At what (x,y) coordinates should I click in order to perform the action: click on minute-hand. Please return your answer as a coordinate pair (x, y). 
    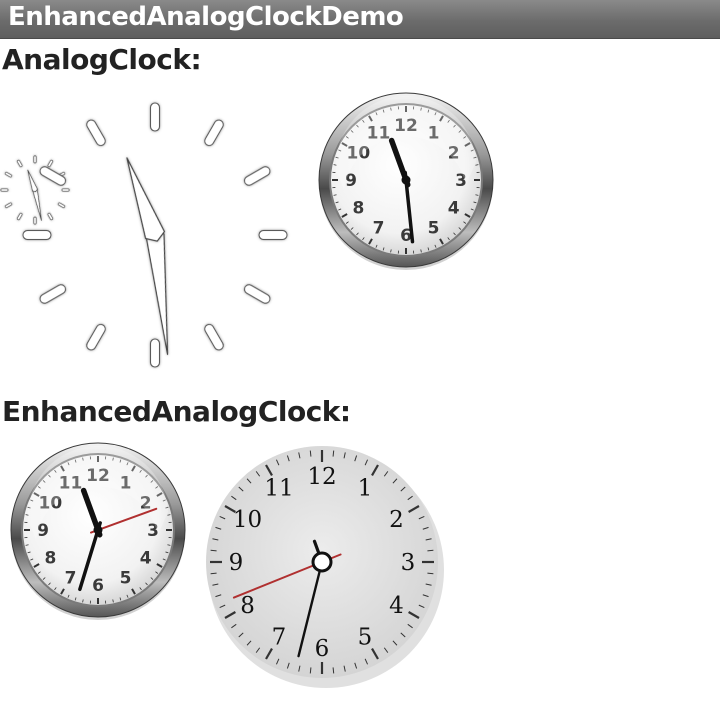
    Looking at the image, I should click on (157, 289).